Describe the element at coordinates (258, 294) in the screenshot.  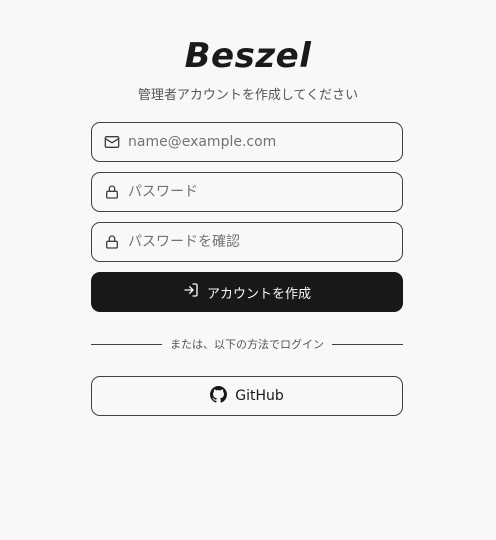
I see `create-account-label: アカウントを作成` at that location.